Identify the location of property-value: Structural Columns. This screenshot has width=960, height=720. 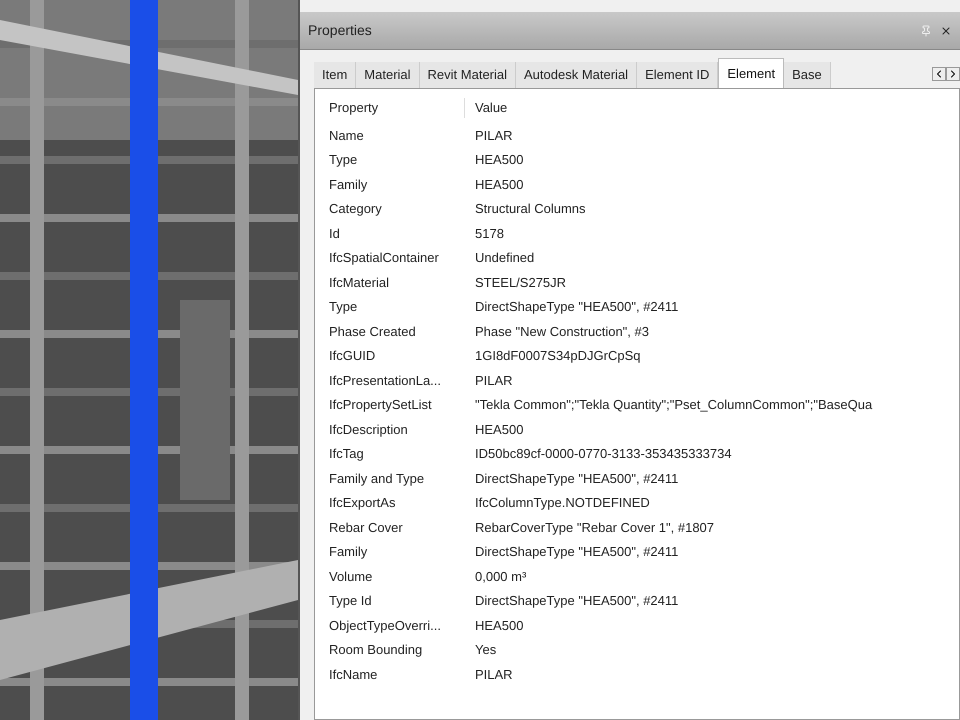
(530, 209).